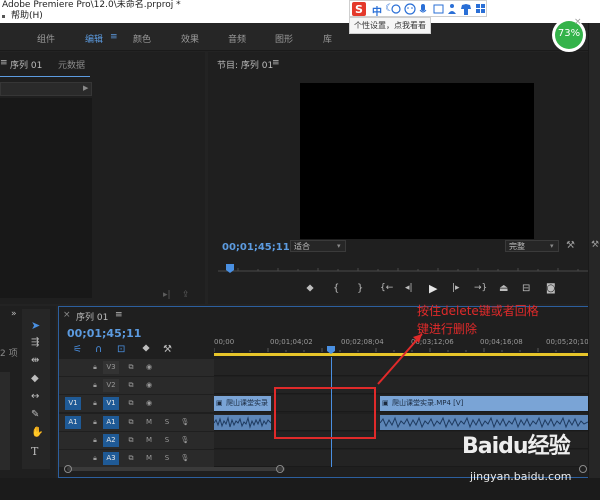  I want to click on video-clip-left: ▣ 爬山课堂实录, so click(242, 403).